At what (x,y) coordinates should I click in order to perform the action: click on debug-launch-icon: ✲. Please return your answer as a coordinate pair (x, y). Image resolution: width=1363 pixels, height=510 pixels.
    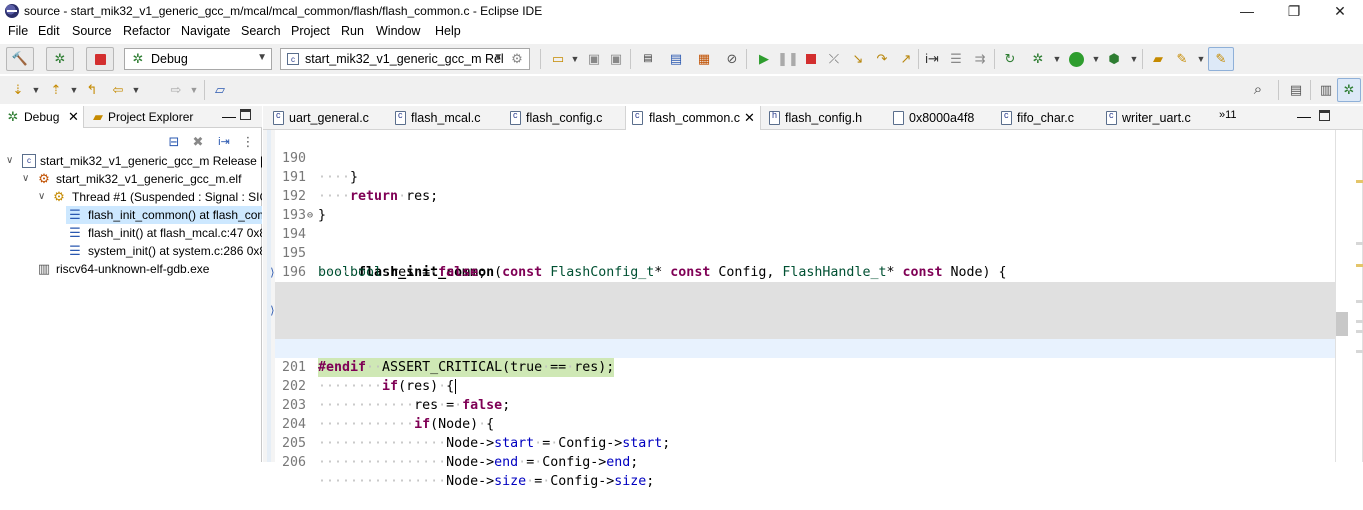
    Looking at the image, I should click on (1038, 59).